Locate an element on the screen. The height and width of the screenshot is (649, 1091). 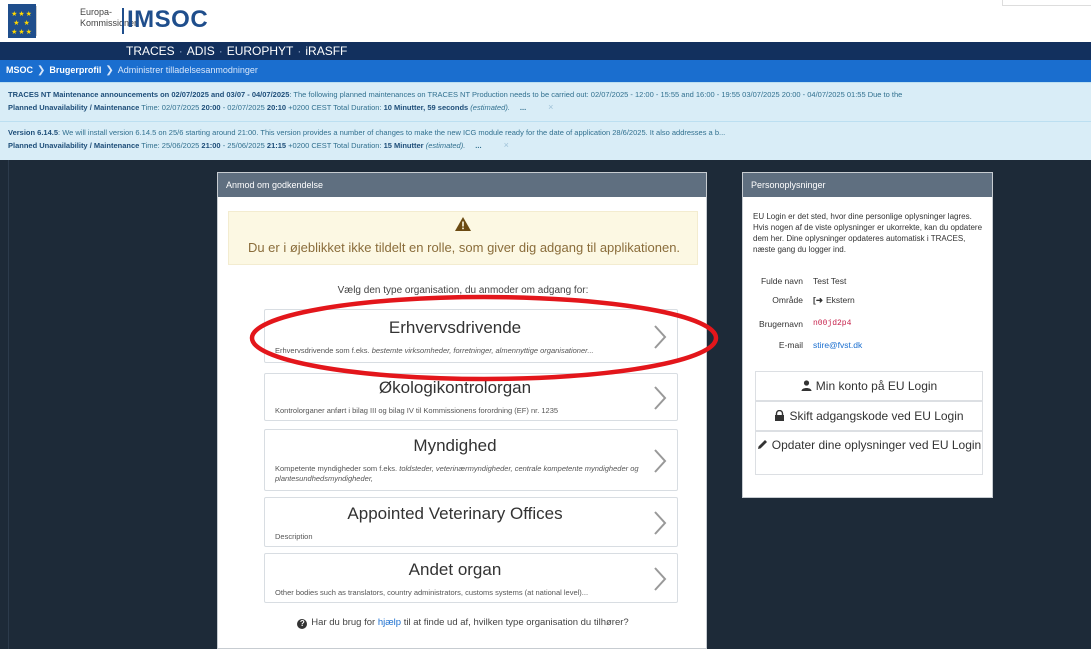
breadcrumb-root: MSOC is located at coordinates (19, 70).